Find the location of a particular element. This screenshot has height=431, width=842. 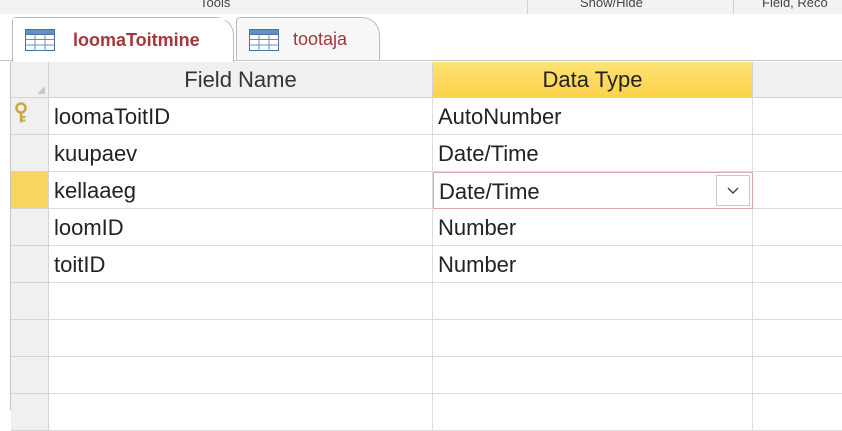

table-row: kuupaev Date/Time is located at coordinates (426, 153).